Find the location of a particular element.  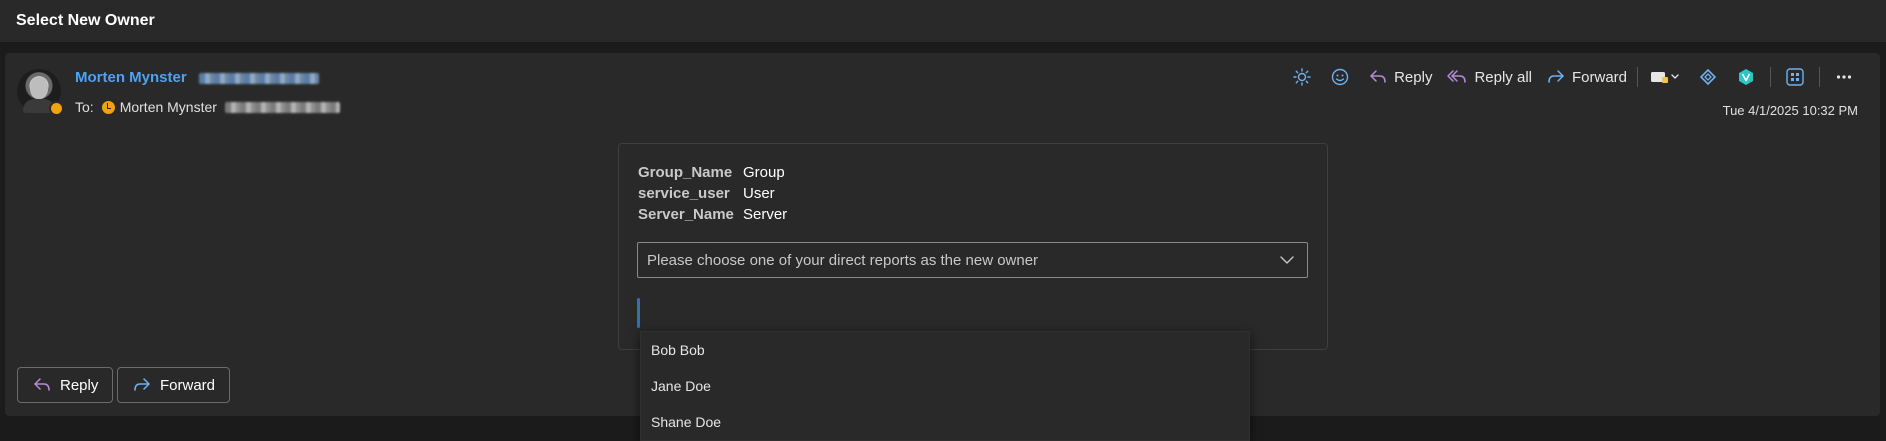

window-title: Select New Owner is located at coordinates (85, 20).